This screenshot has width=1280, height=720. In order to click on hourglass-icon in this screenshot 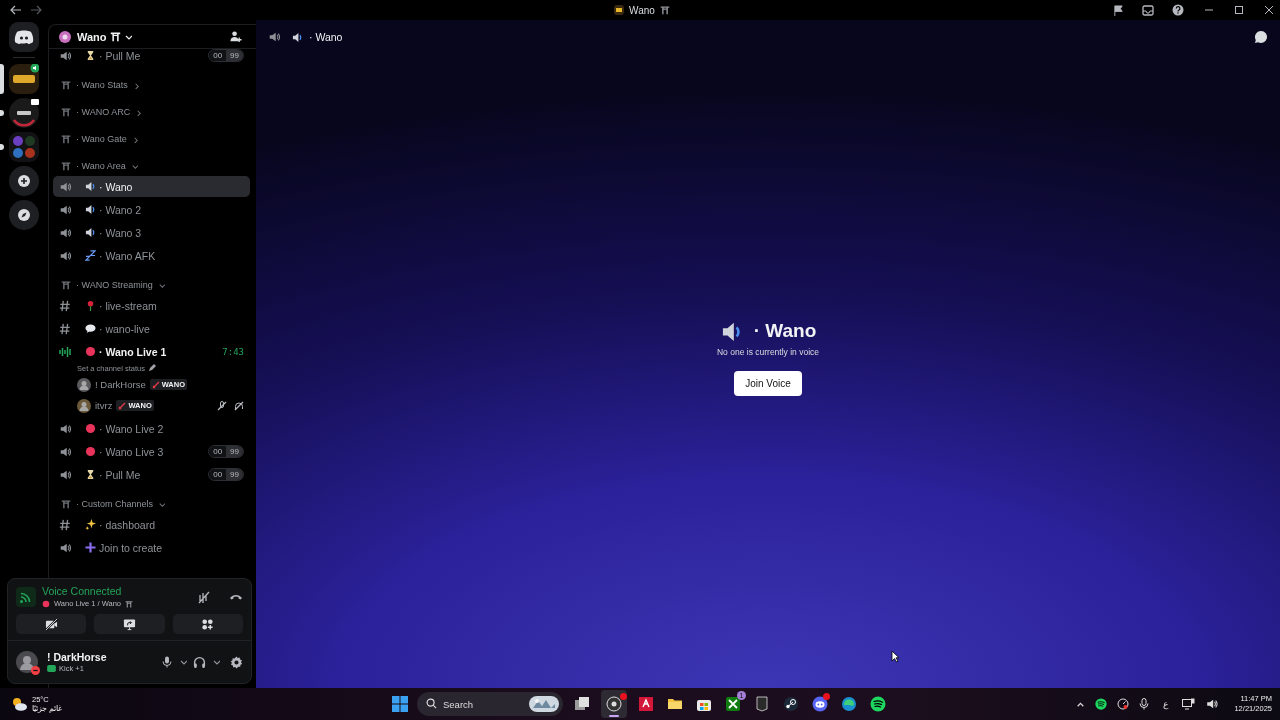, I will do `click(90, 55)`.